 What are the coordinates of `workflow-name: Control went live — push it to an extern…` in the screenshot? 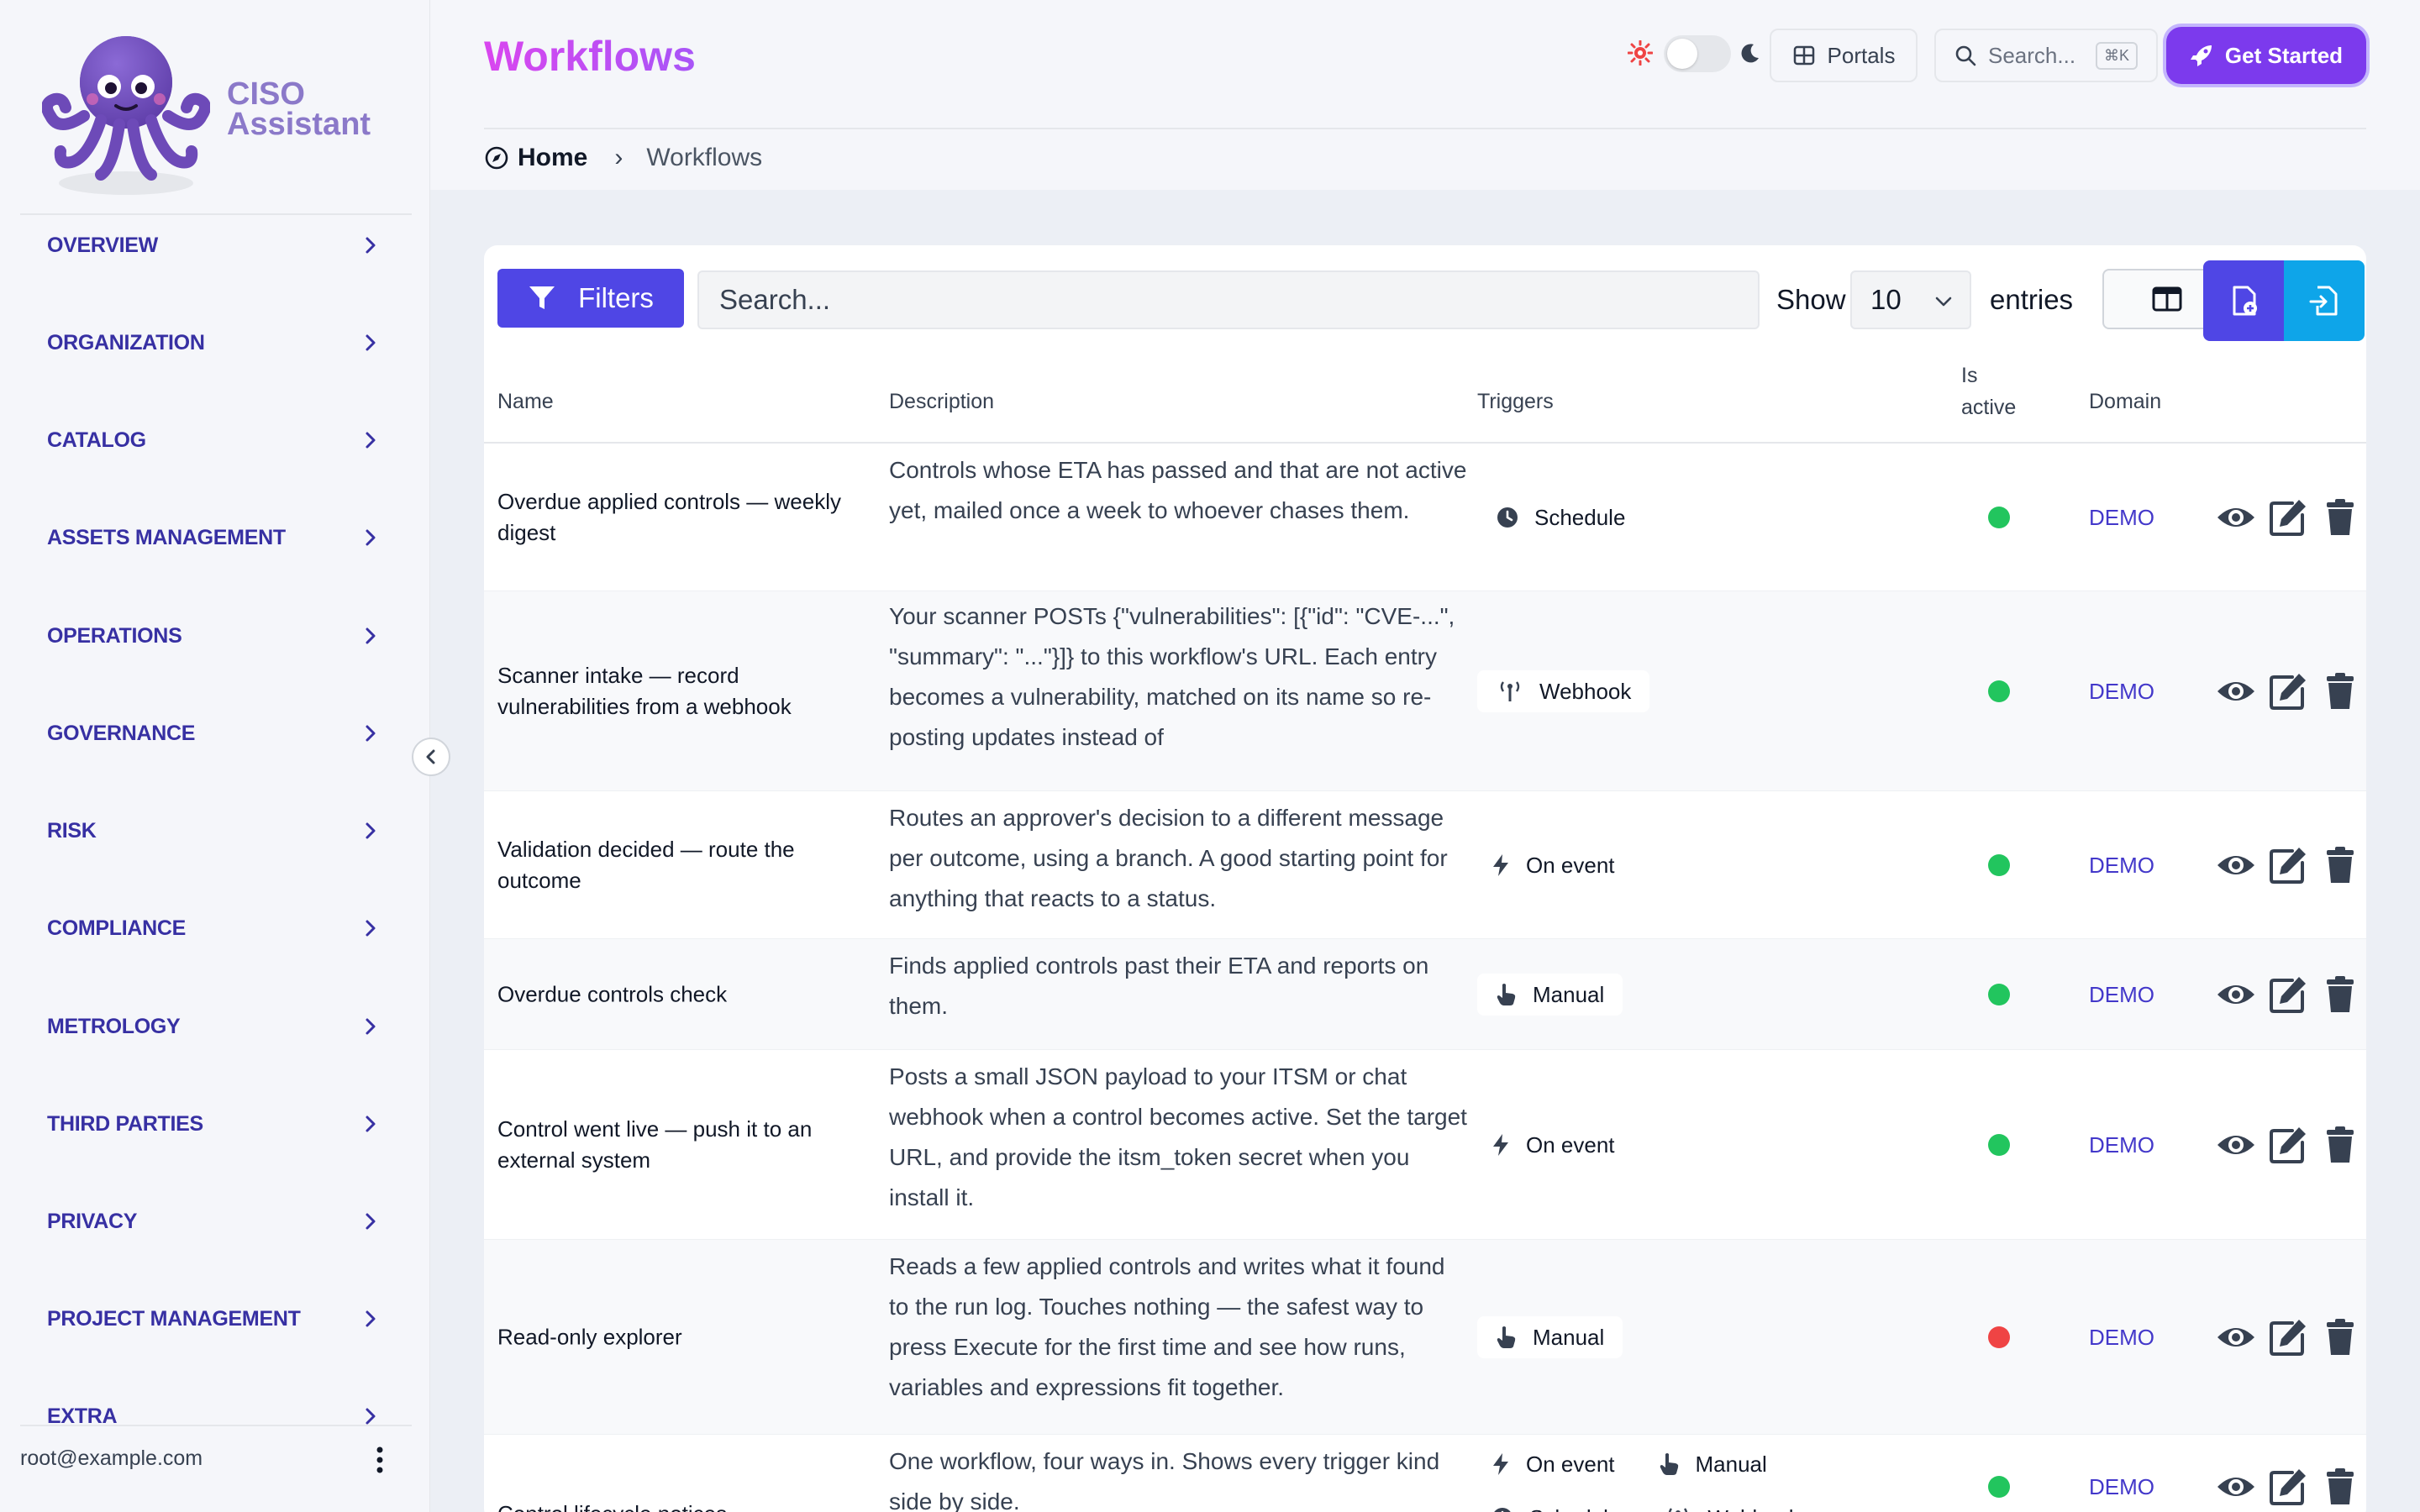 It's located at (682, 1145).